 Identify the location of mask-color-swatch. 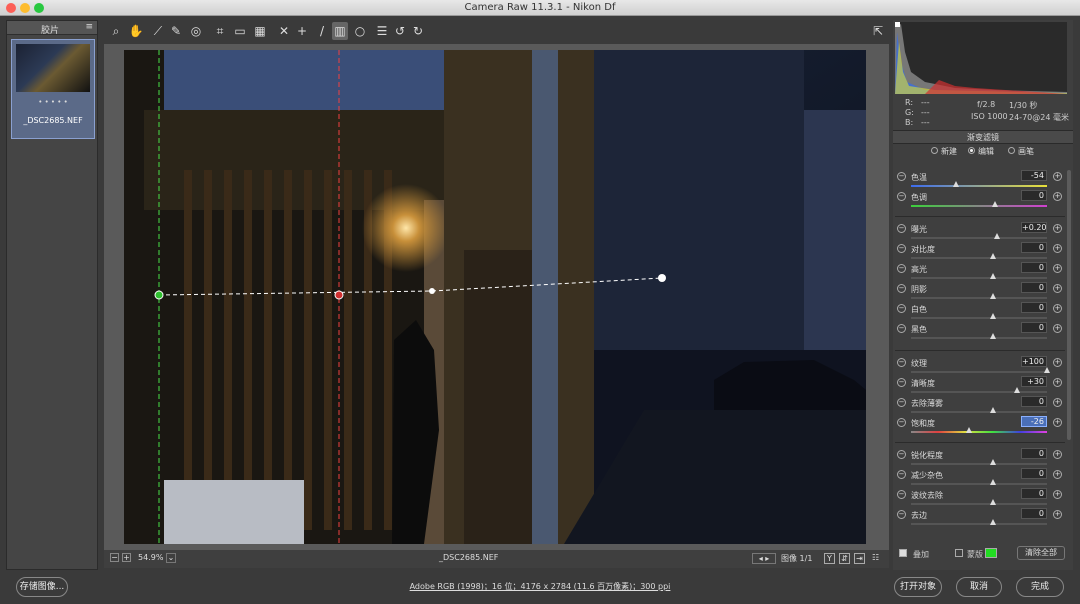
(991, 553).